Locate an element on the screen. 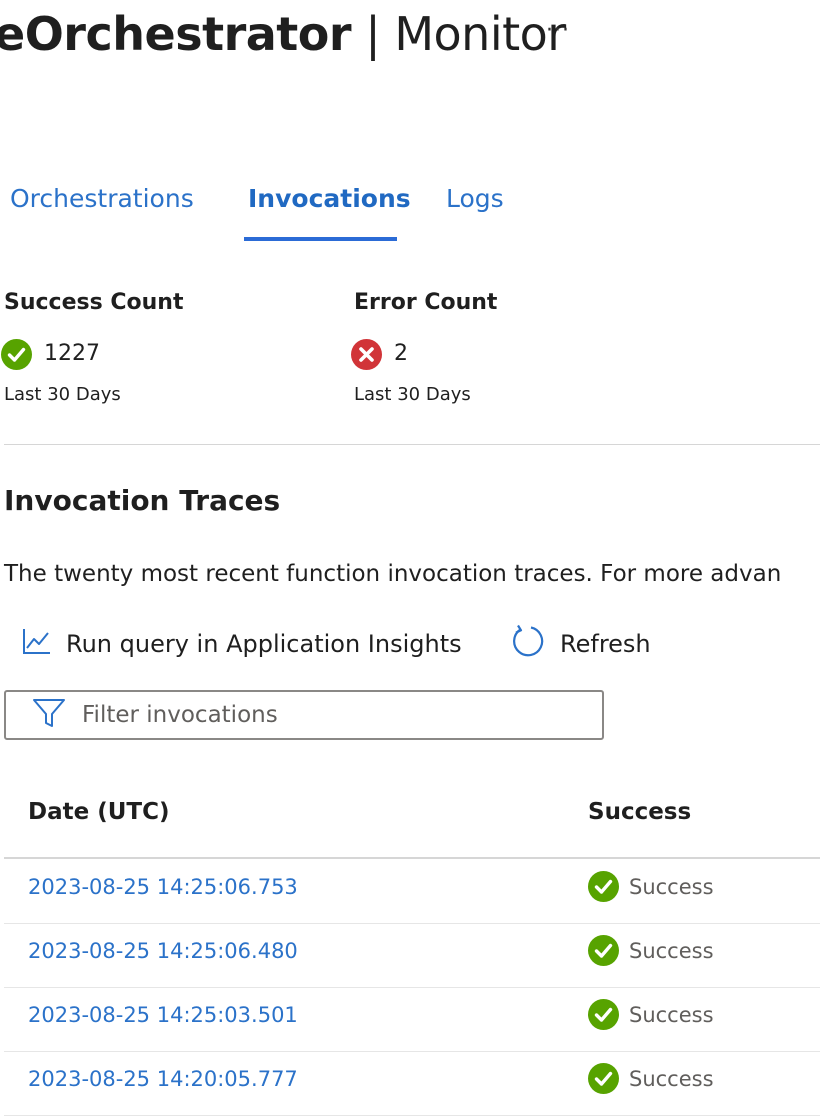 The image size is (820, 1116). invocation-traces-heading: Invocation Traces is located at coordinates (142, 500).